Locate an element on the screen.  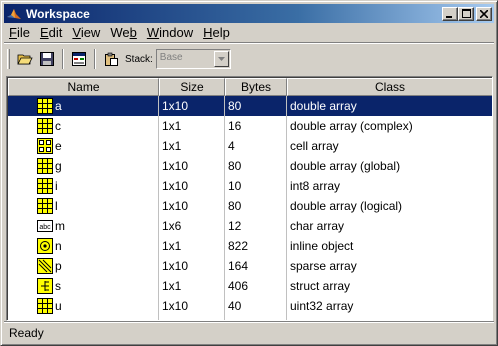
inline-object-icon is located at coordinates (45, 246).